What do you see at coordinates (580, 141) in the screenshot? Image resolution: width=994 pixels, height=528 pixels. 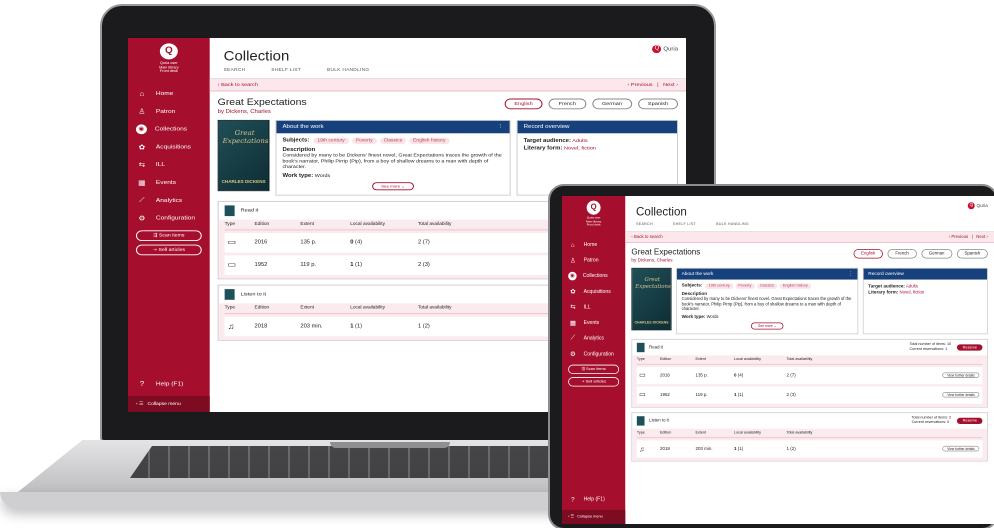 I see `target-audience-value: Adults` at bounding box center [580, 141].